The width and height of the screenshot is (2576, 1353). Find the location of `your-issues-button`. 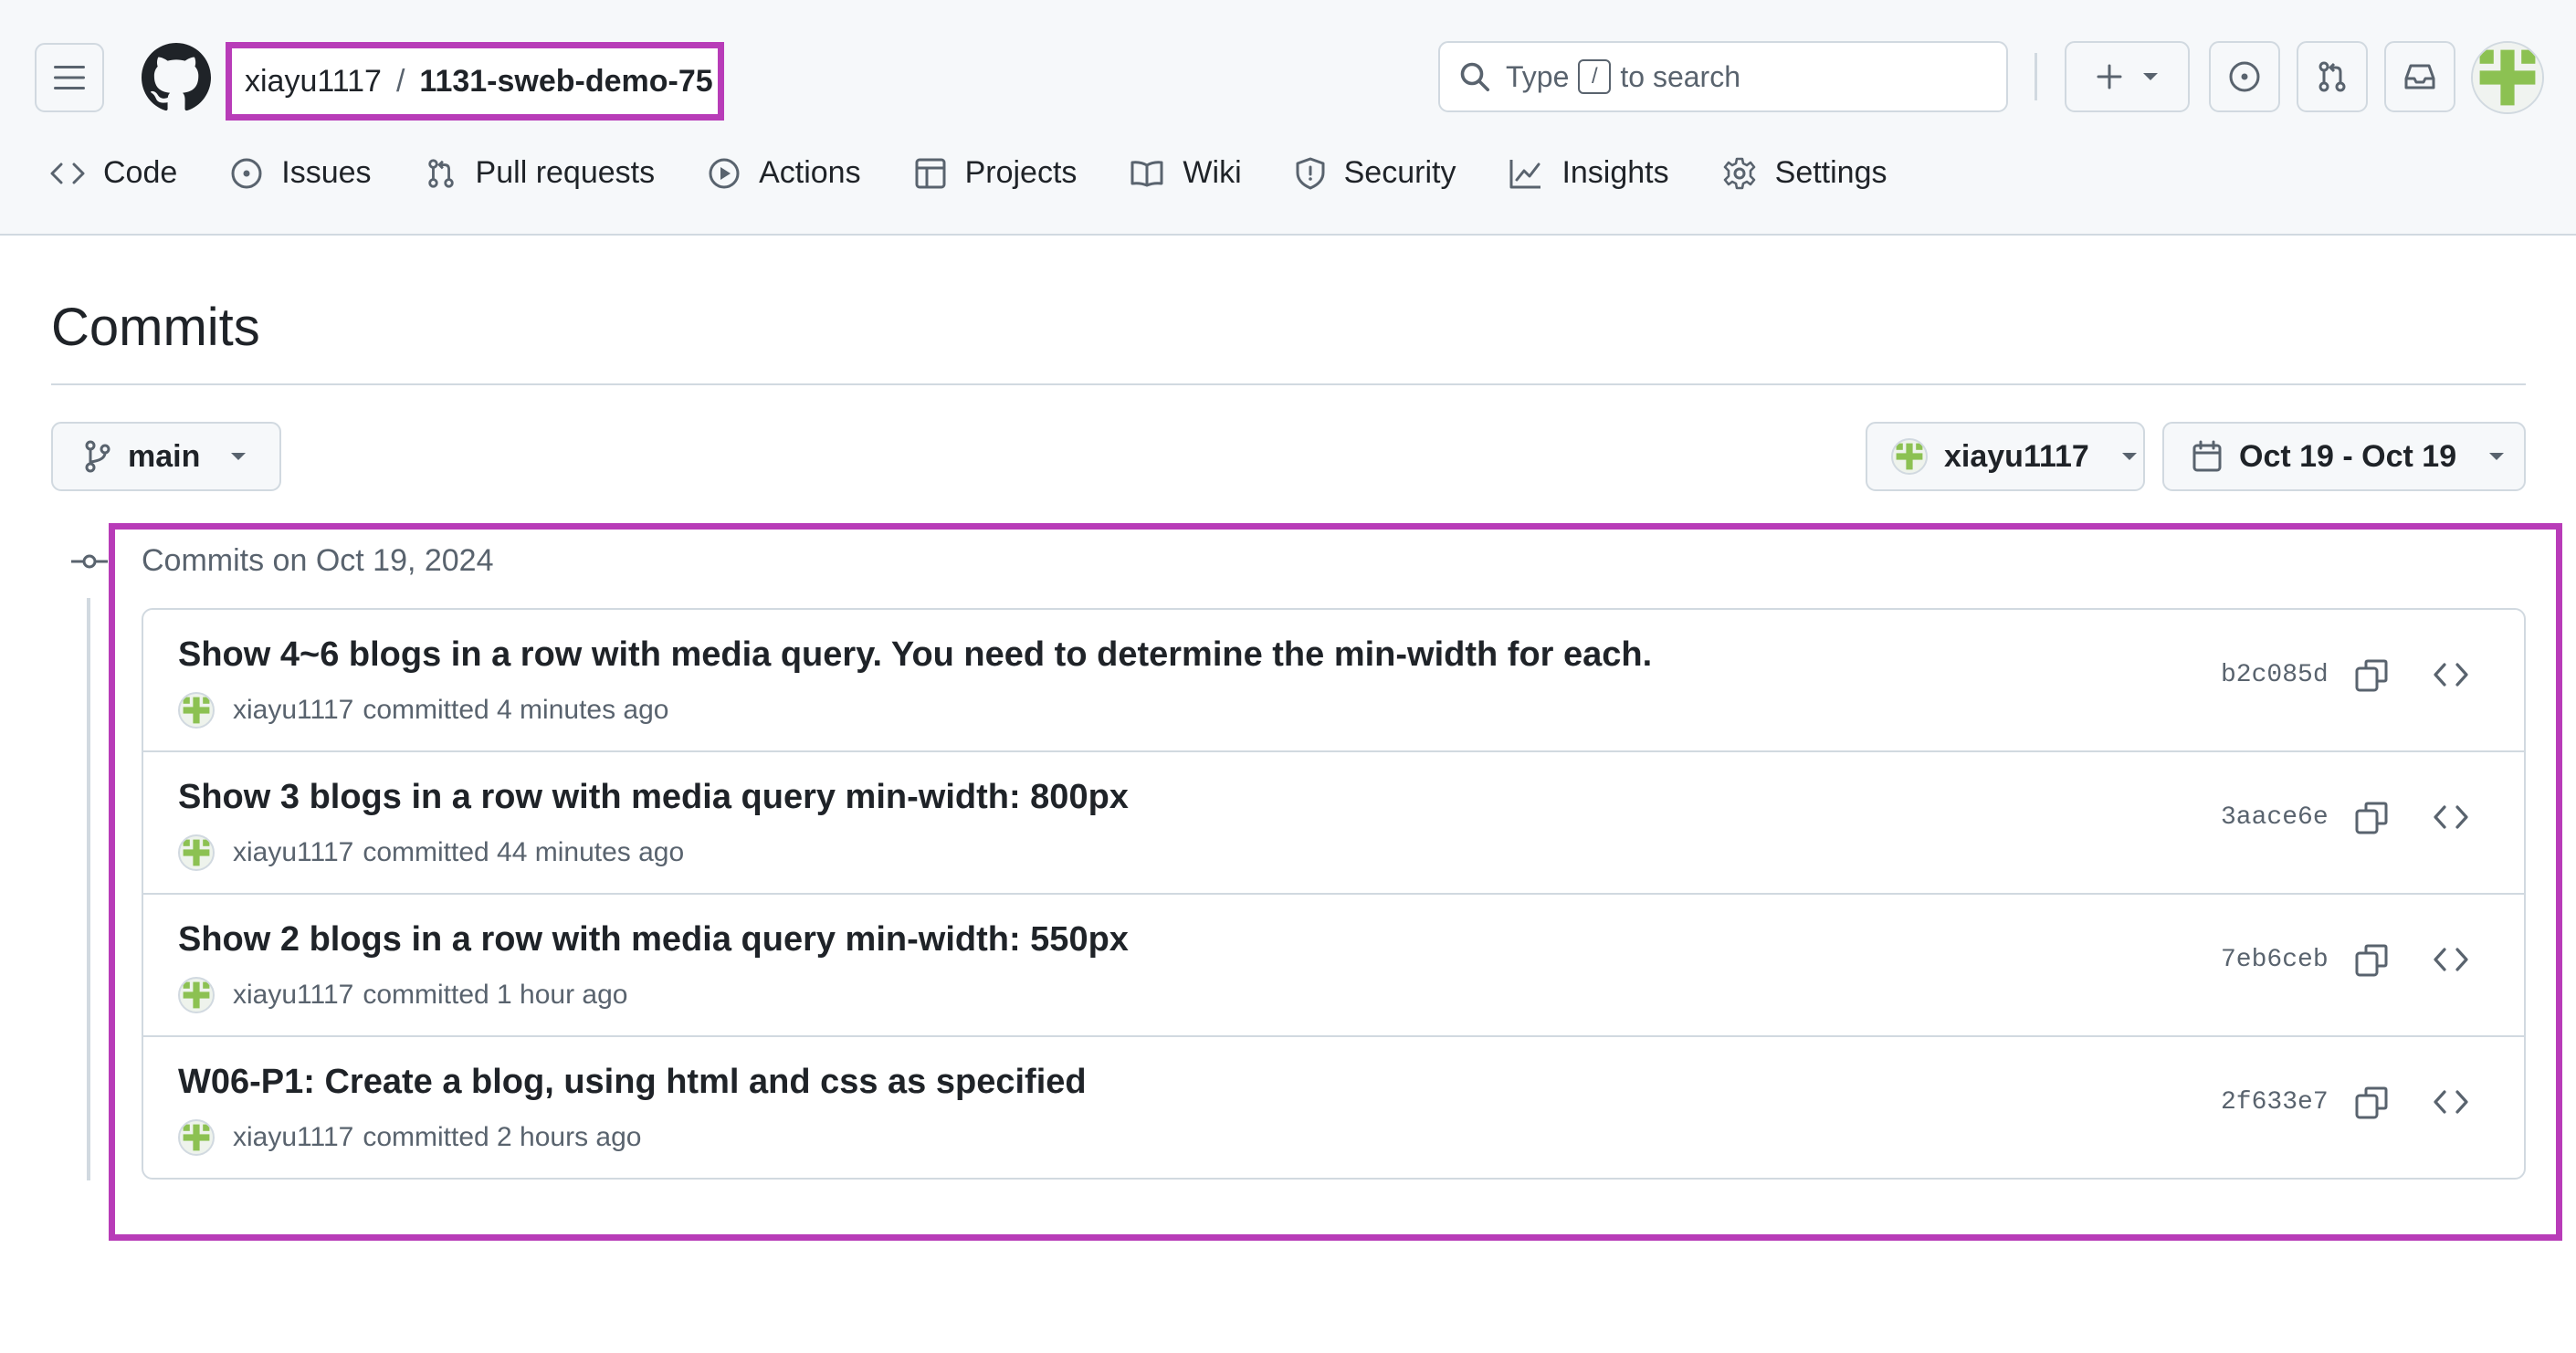

your-issues-button is located at coordinates (2244, 76).